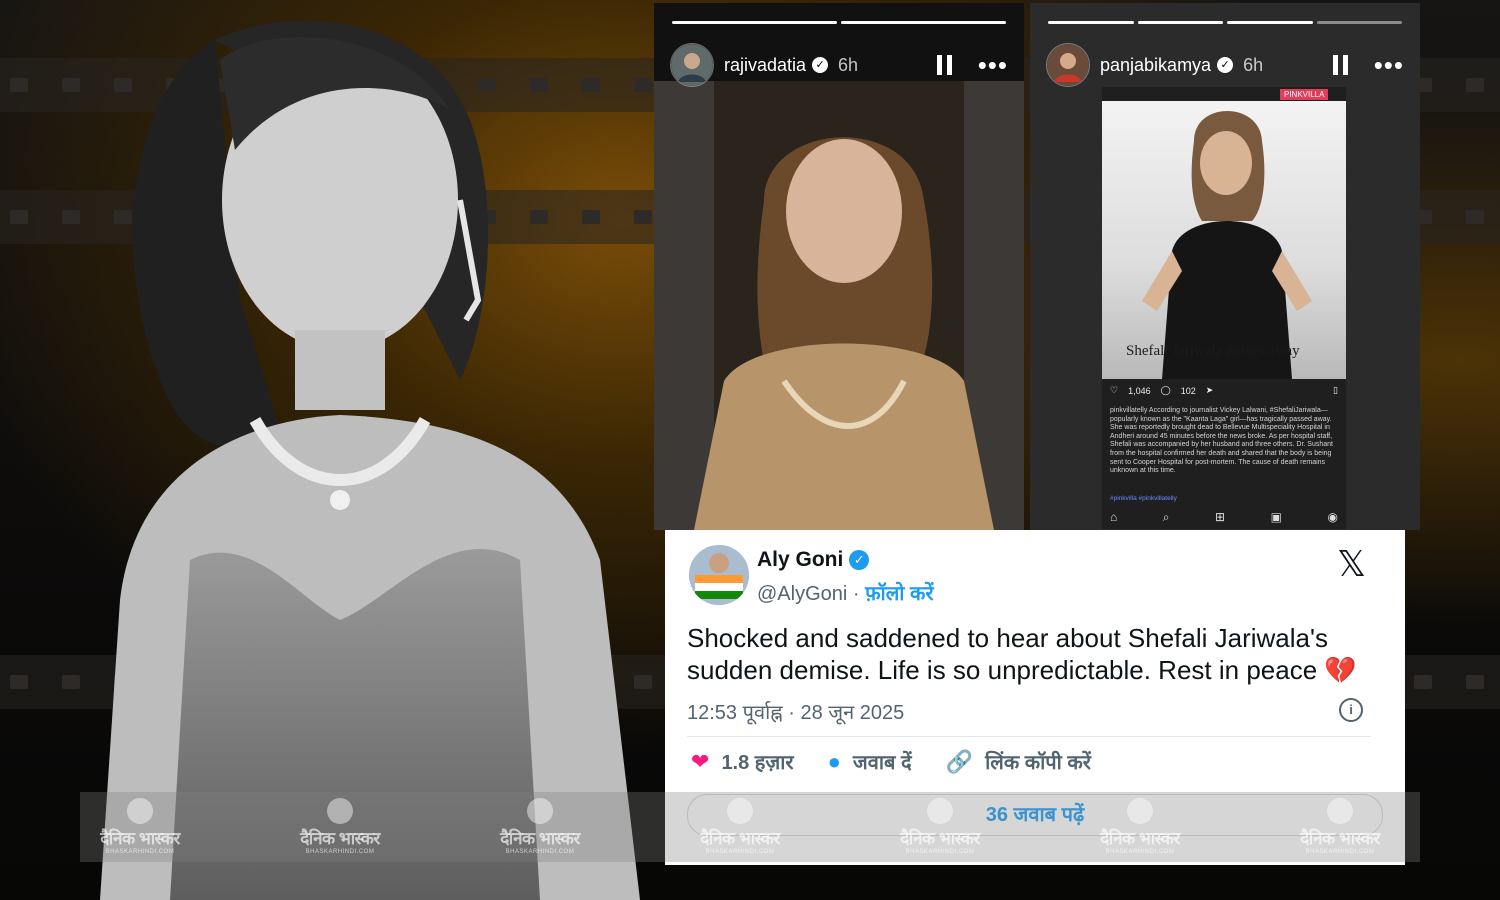 The height and width of the screenshot is (900, 1500). What do you see at coordinates (1351, 564) in the screenshot?
I see `x-logo-icon: 𝕏` at bounding box center [1351, 564].